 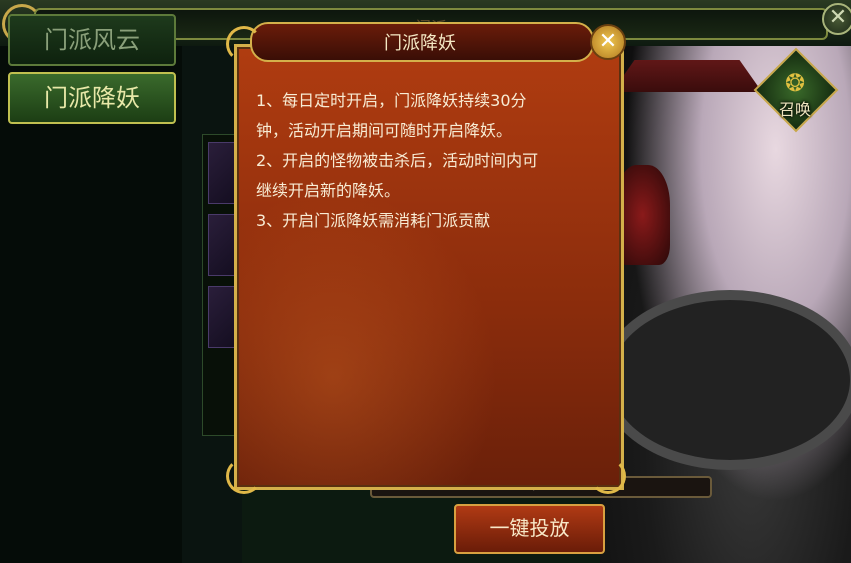 What do you see at coordinates (529, 529) in the screenshot?
I see `one-click-deposit-button: 一键投放` at bounding box center [529, 529].